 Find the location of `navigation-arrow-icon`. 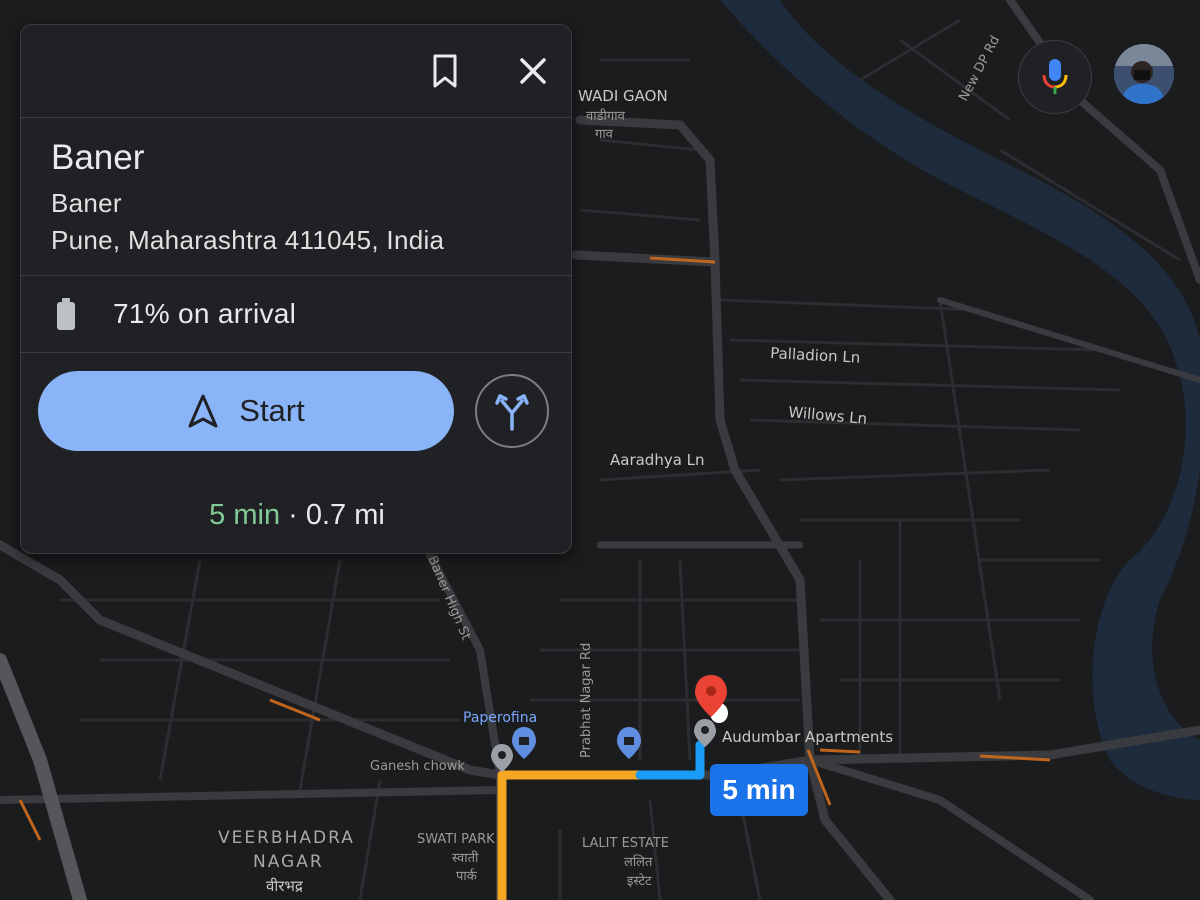

navigation-arrow-icon is located at coordinates (203, 411).